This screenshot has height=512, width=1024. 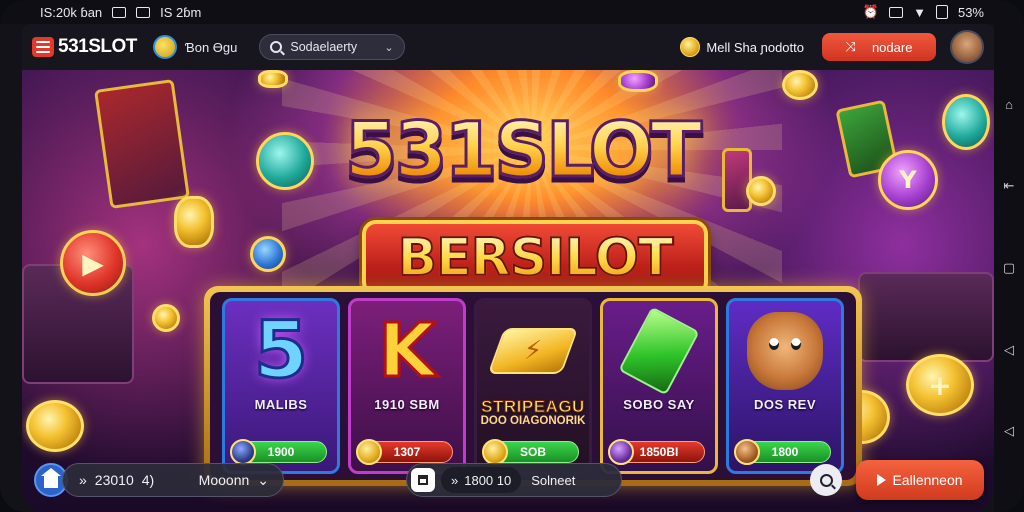 I want to click on coin-icon, so click(x=690, y=47).